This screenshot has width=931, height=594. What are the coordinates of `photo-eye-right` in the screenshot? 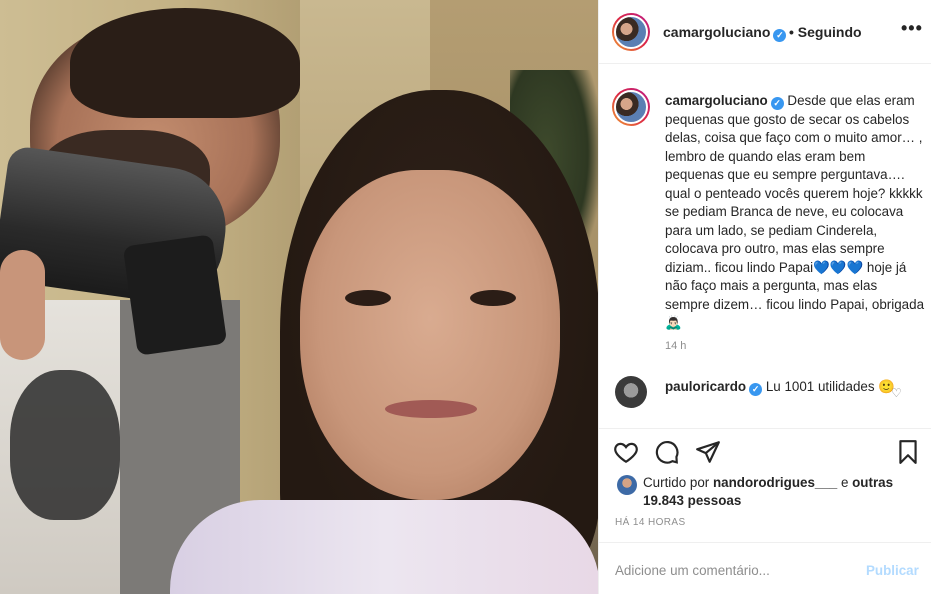 It's located at (493, 298).